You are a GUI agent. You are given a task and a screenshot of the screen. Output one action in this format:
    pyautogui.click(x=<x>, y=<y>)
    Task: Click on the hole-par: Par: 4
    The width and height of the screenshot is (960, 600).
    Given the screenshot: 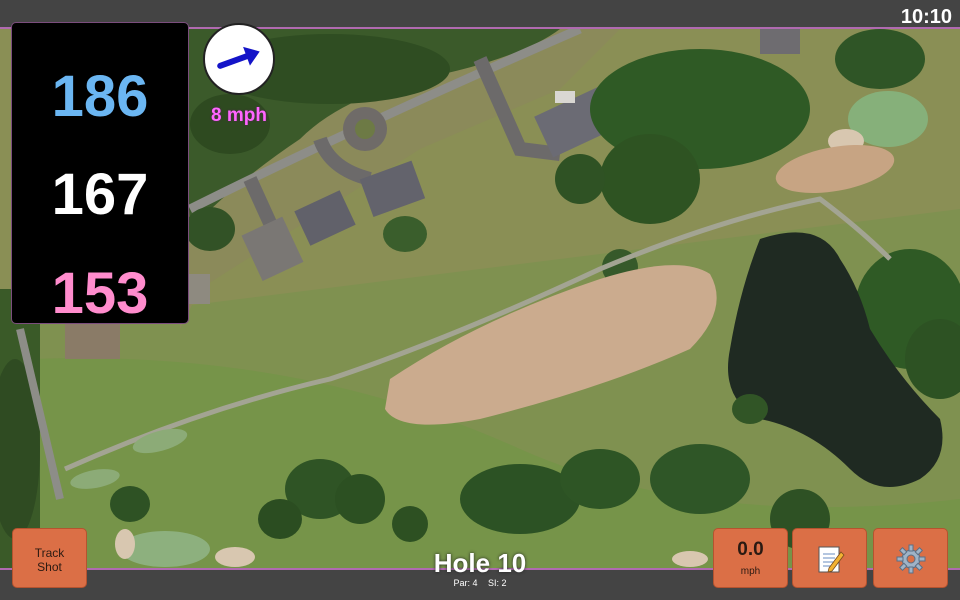 What is the action you would take?
    pyautogui.click(x=465, y=583)
    